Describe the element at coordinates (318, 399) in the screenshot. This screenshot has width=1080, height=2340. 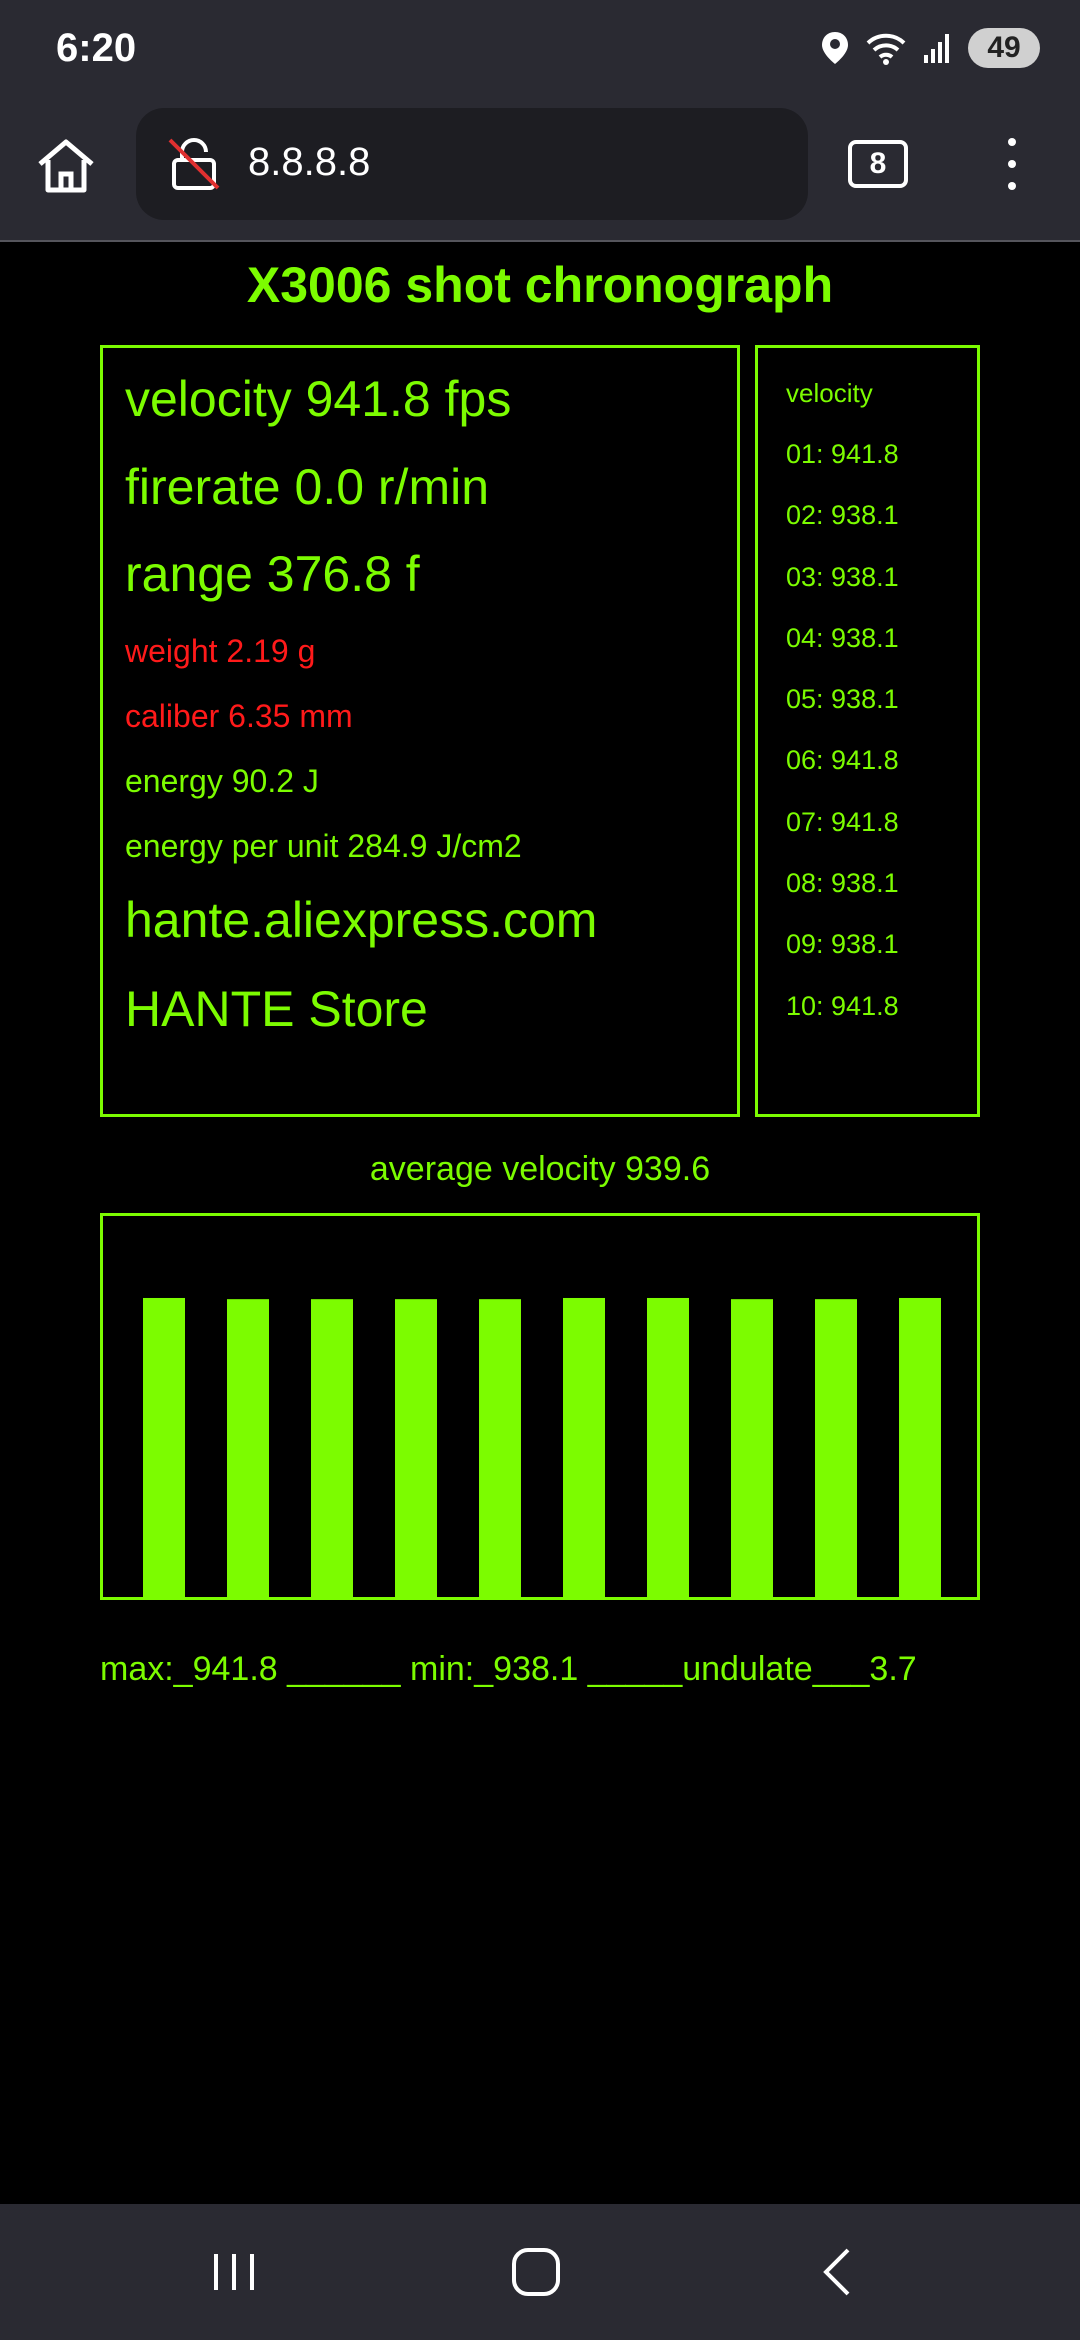
I see `velocity-reading: velocity 941.8 fps` at that location.